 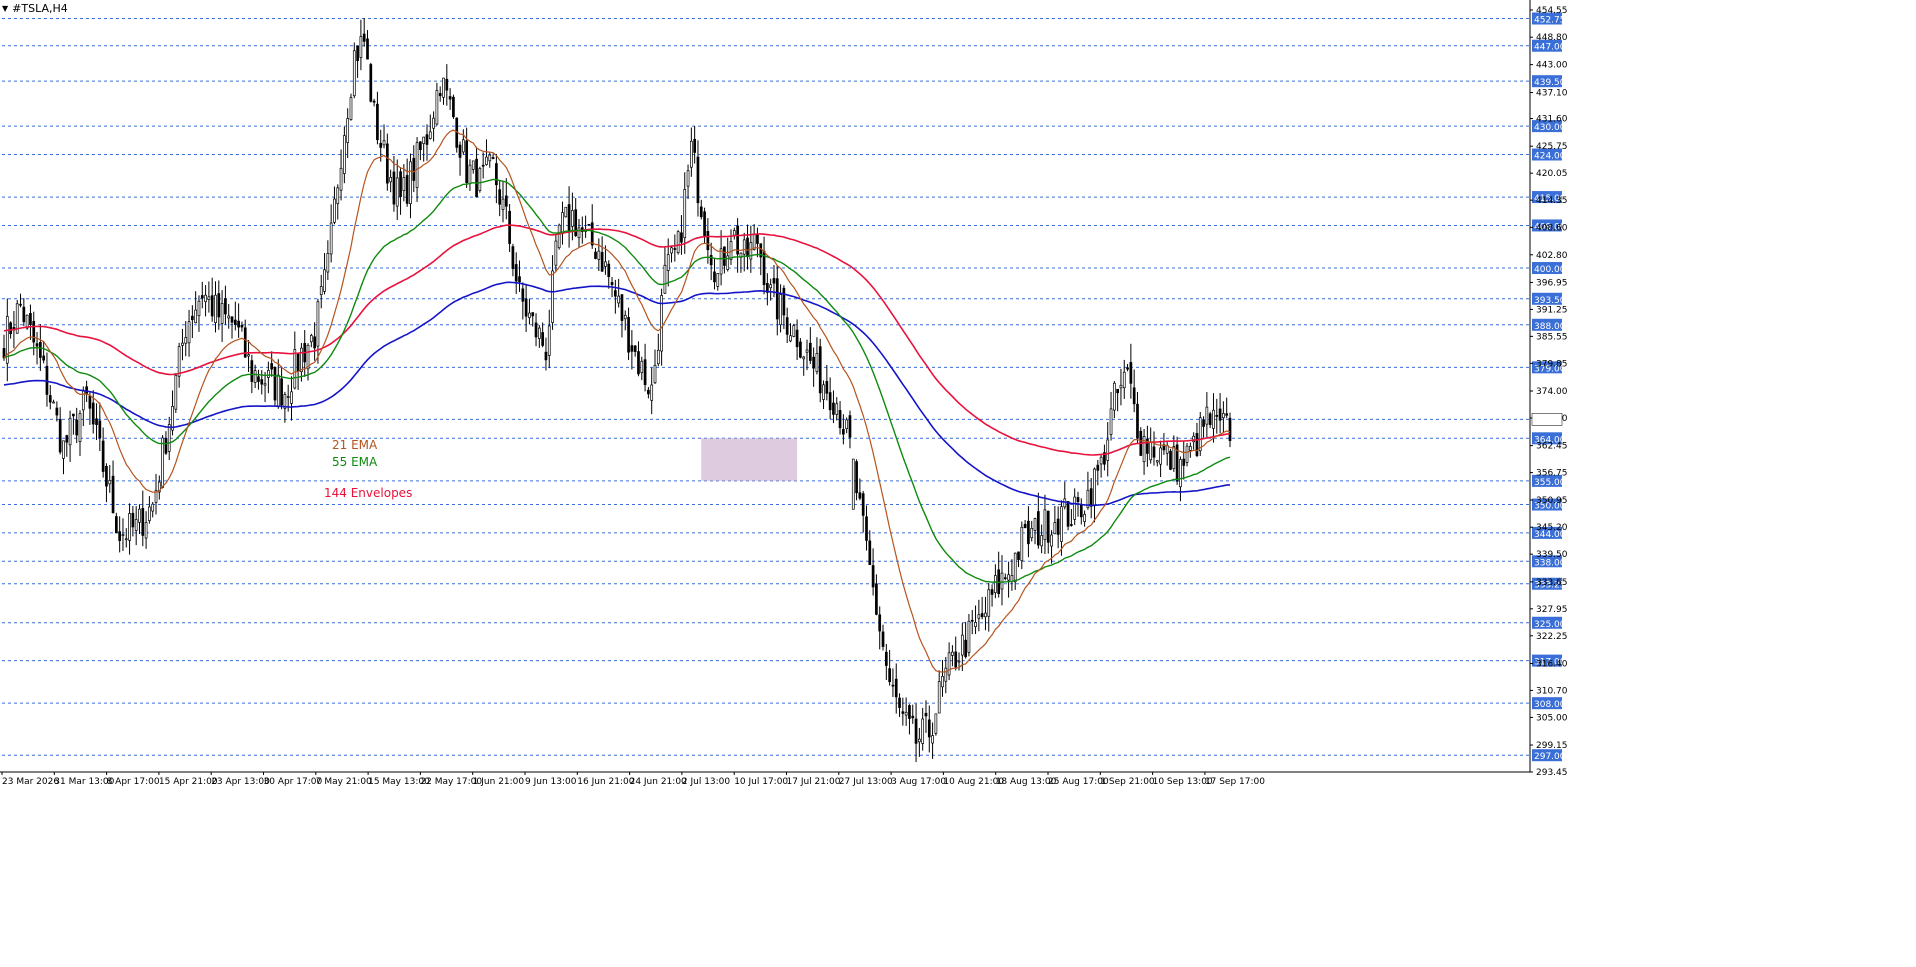 What do you see at coordinates (1550, 483) in the screenshot?
I see `level-label: 355.00` at bounding box center [1550, 483].